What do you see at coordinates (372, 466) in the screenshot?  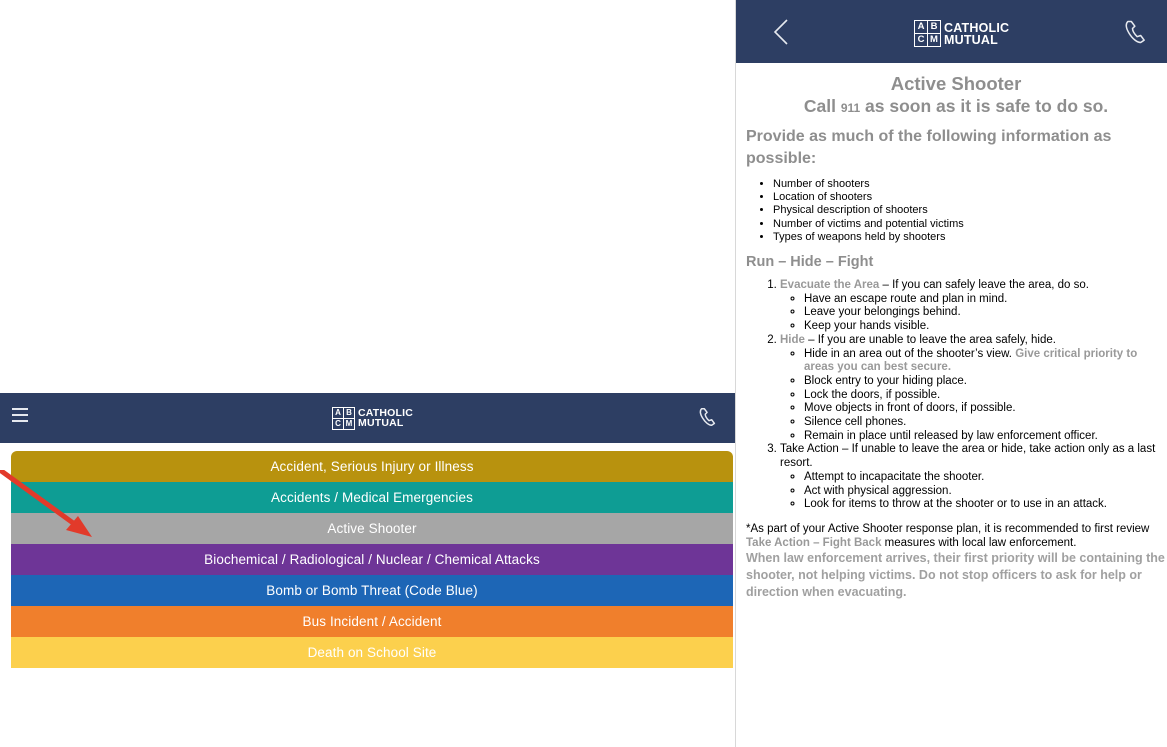 I see `category-button: Accident, Serious Injury or Illness` at bounding box center [372, 466].